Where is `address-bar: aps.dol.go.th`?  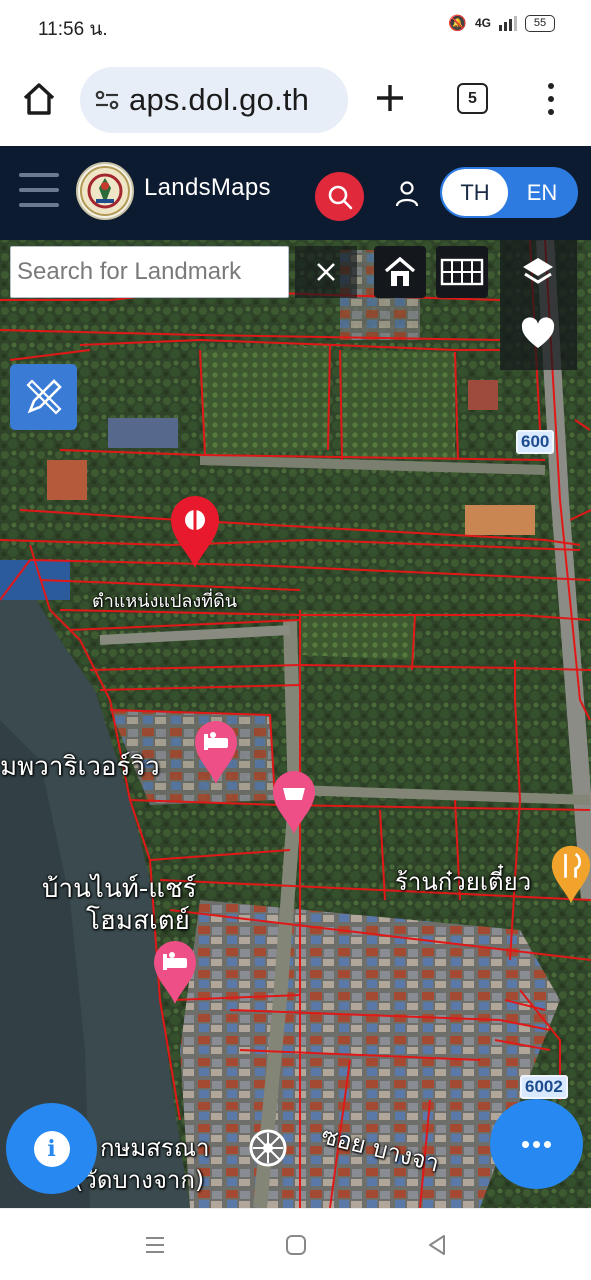
address-bar: aps.dol.go.th is located at coordinates (214, 100).